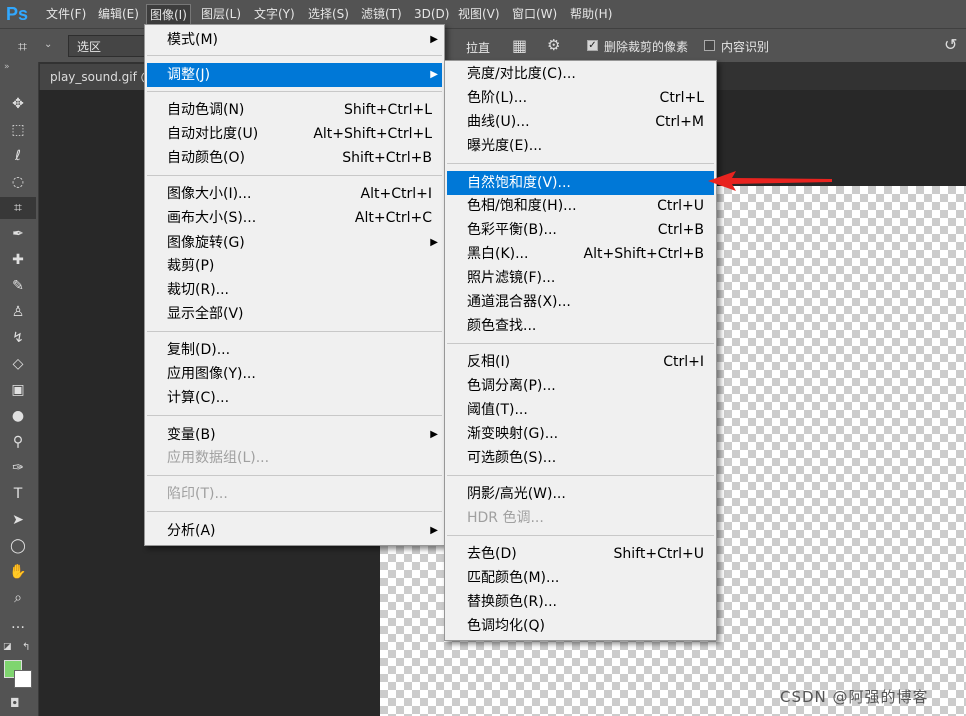 The height and width of the screenshot is (716, 966). Describe the element at coordinates (18, 130) in the screenshot. I see `marquee-tool-icon: ⬚` at that location.